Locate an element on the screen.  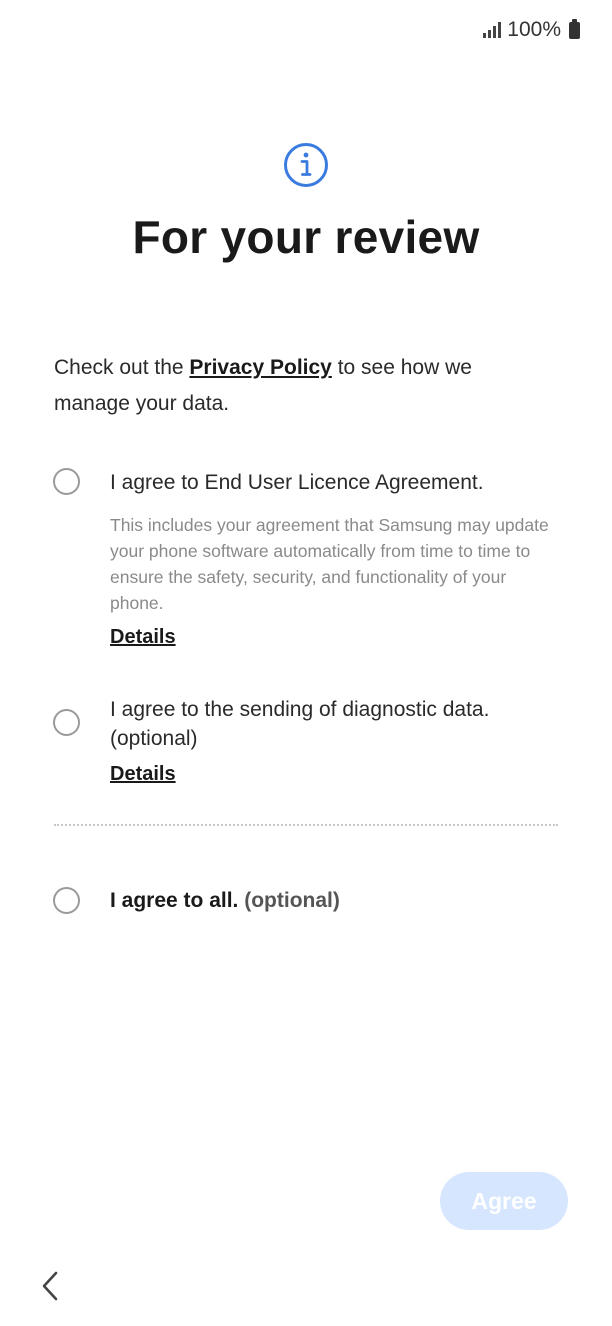
status-bar: 100% is located at coordinates (531, 30).